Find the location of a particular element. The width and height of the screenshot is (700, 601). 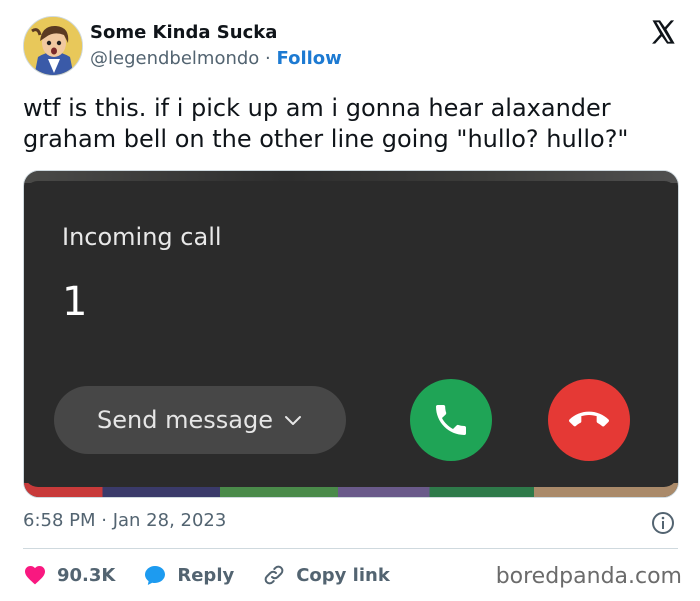

author-handle: @legendbelmondo is located at coordinates (174, 58).